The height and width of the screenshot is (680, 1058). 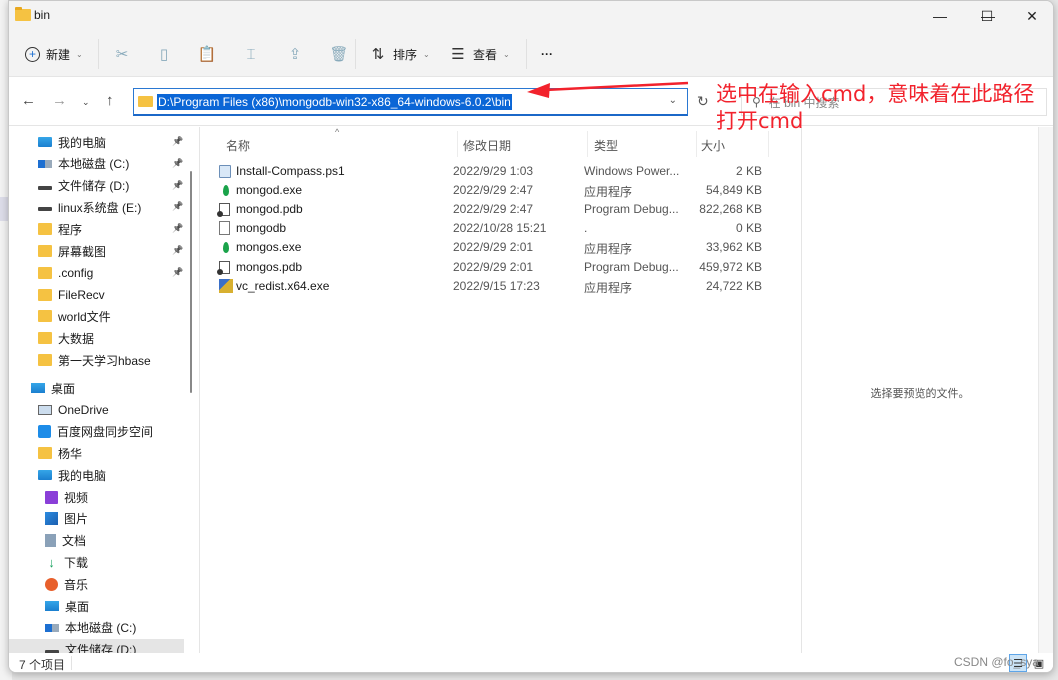 What do you see at coordinates (77, 606) in the screenshot?
I see `sidebar-item-label: 桌面` at bounding box center [77, 606].